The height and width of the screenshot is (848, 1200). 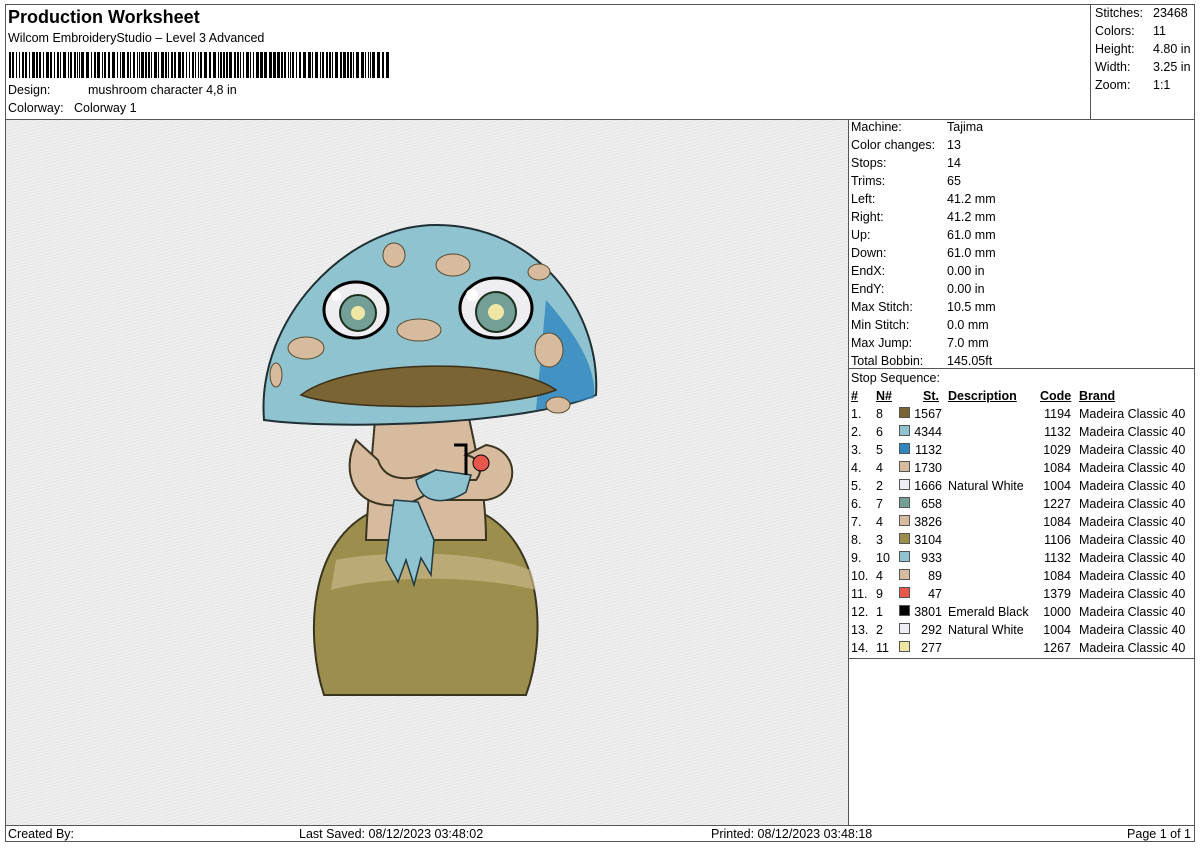 I want to click on machine-info-value: 13, so click(x=954, y=145).